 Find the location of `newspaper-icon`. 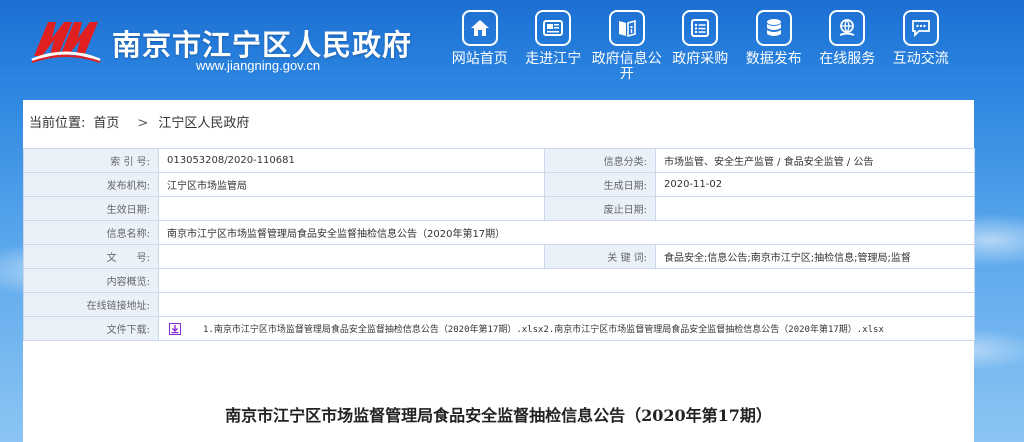

newspaper-icon is located at coordinates (553, 28).